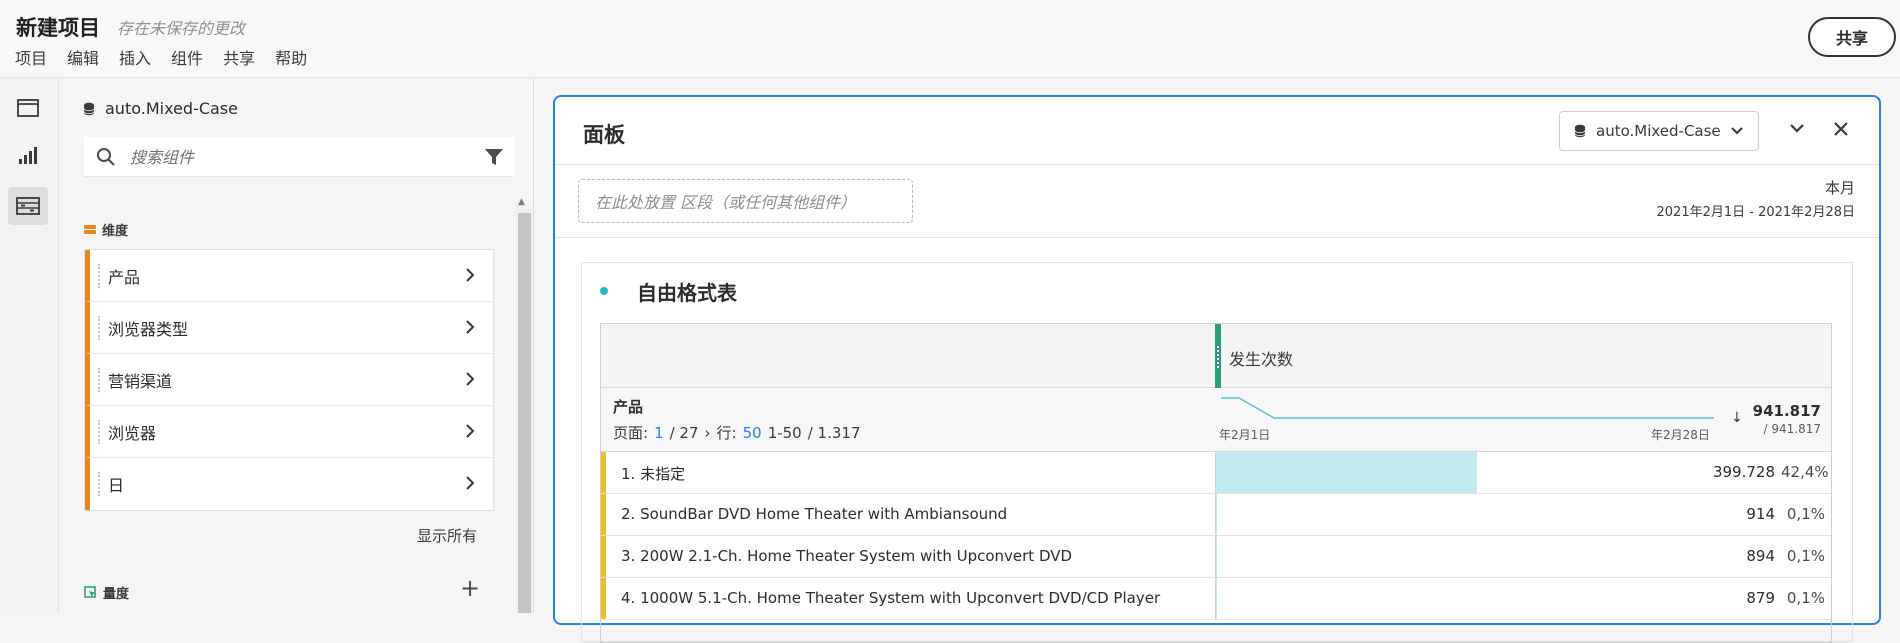 The height and width of the screenshot is (643, 1900). What do you see at coordinates (1840, 187) in the screenshot?
I see `date-range-label: 本月` at bounding box center [1840, 187].